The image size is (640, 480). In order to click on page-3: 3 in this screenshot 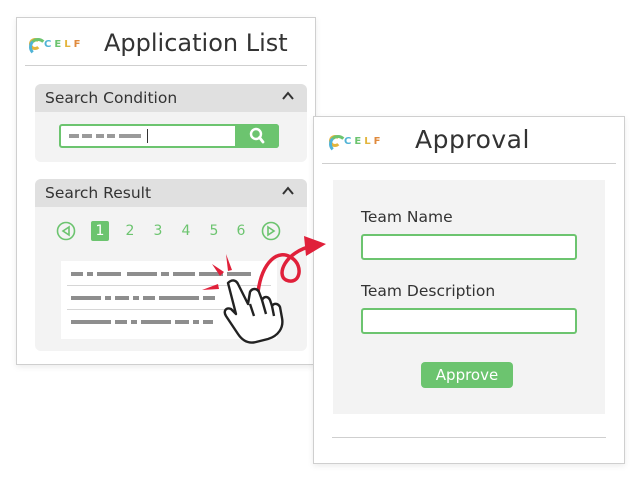, I will do `click(158, 231)`.